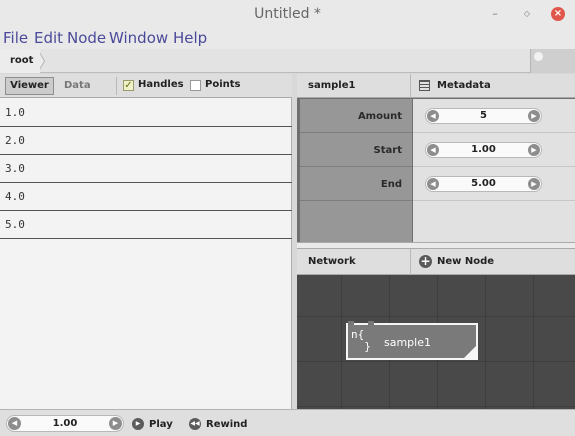 The width and height of the screenshot is (575, 436). Describe the element at coordinates (425, 261) in the screenshot. I see `plus-icon: +` at that location.